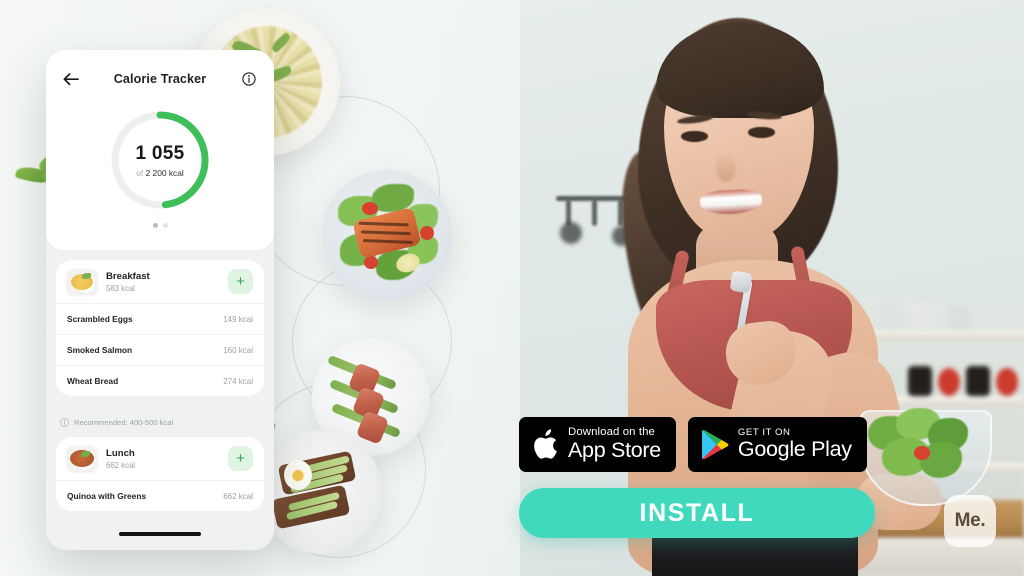 Image resolution: width=1024 pixels, height=576 pixels. I want to click on food-item-row: Scrambled Eggs 149 kcal, so click(160, 318).